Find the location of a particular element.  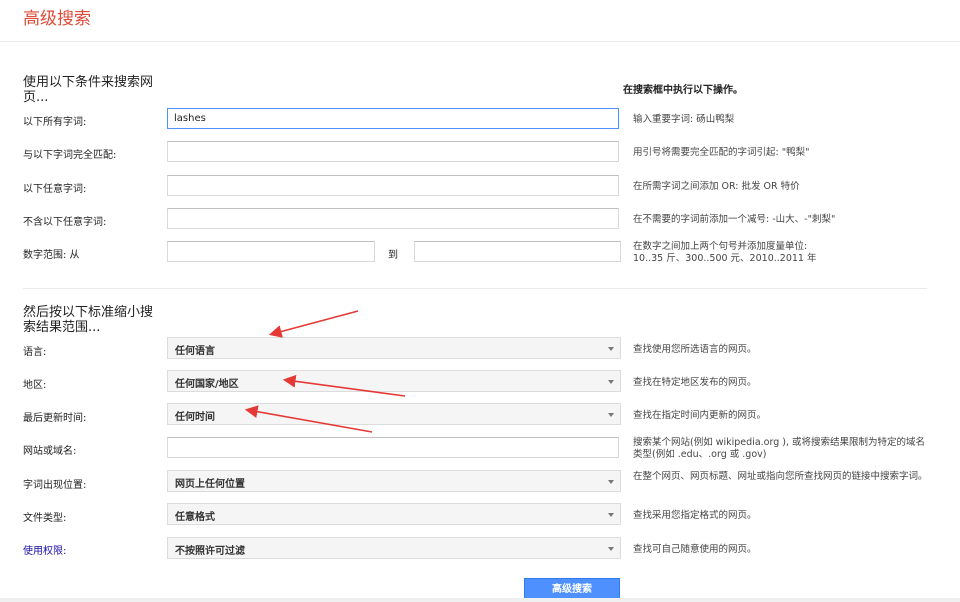

label-range-to: 到 is located at coordinates (393, 255).